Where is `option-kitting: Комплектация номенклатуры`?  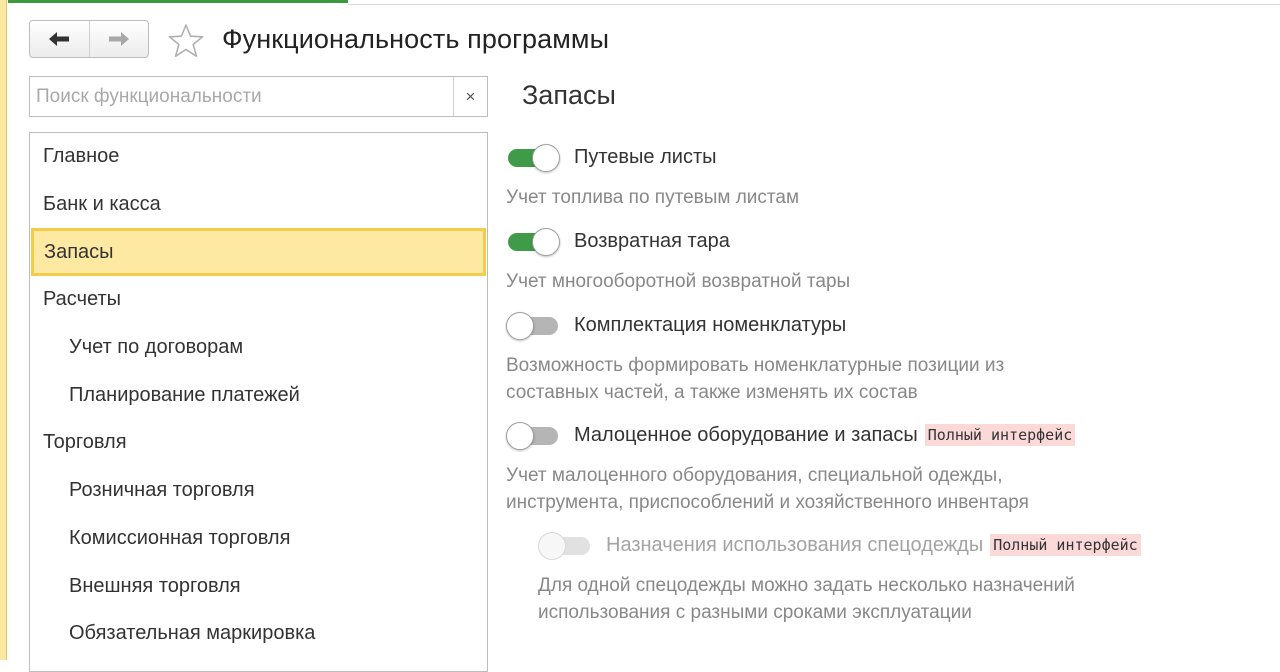 option-kitting: Комплектация номенклатуры is located at coordinates (676, 326).